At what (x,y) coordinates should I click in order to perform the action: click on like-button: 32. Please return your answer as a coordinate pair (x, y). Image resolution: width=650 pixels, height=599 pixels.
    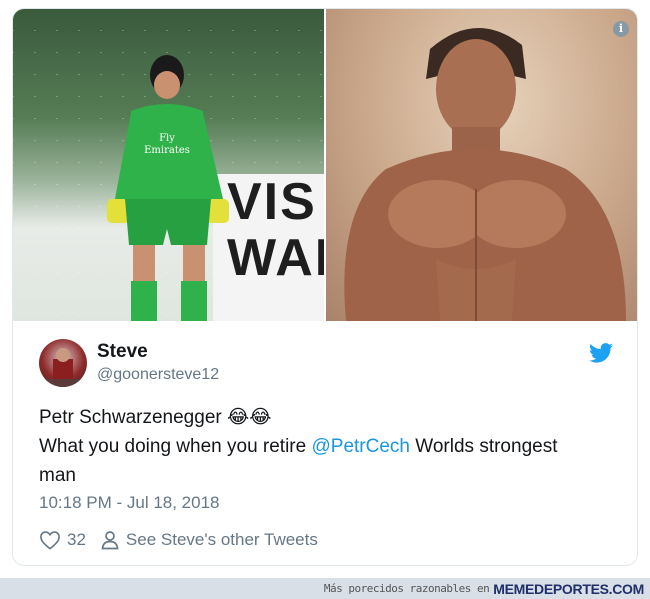
    Looking at the image, I should click on (62, 540).